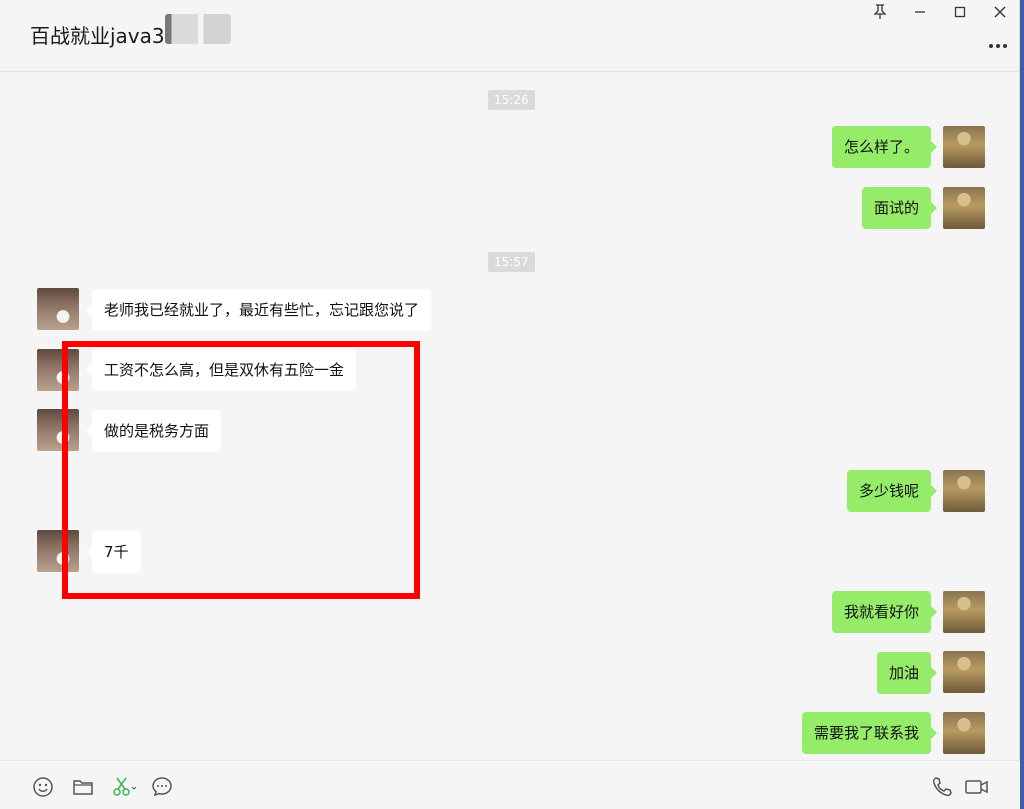 Image resolution: width=1024 pixels, height=809 pixels. Describe the element at coordinates (123, 787) in the screenshot. I see `scissors-icon` at that location.